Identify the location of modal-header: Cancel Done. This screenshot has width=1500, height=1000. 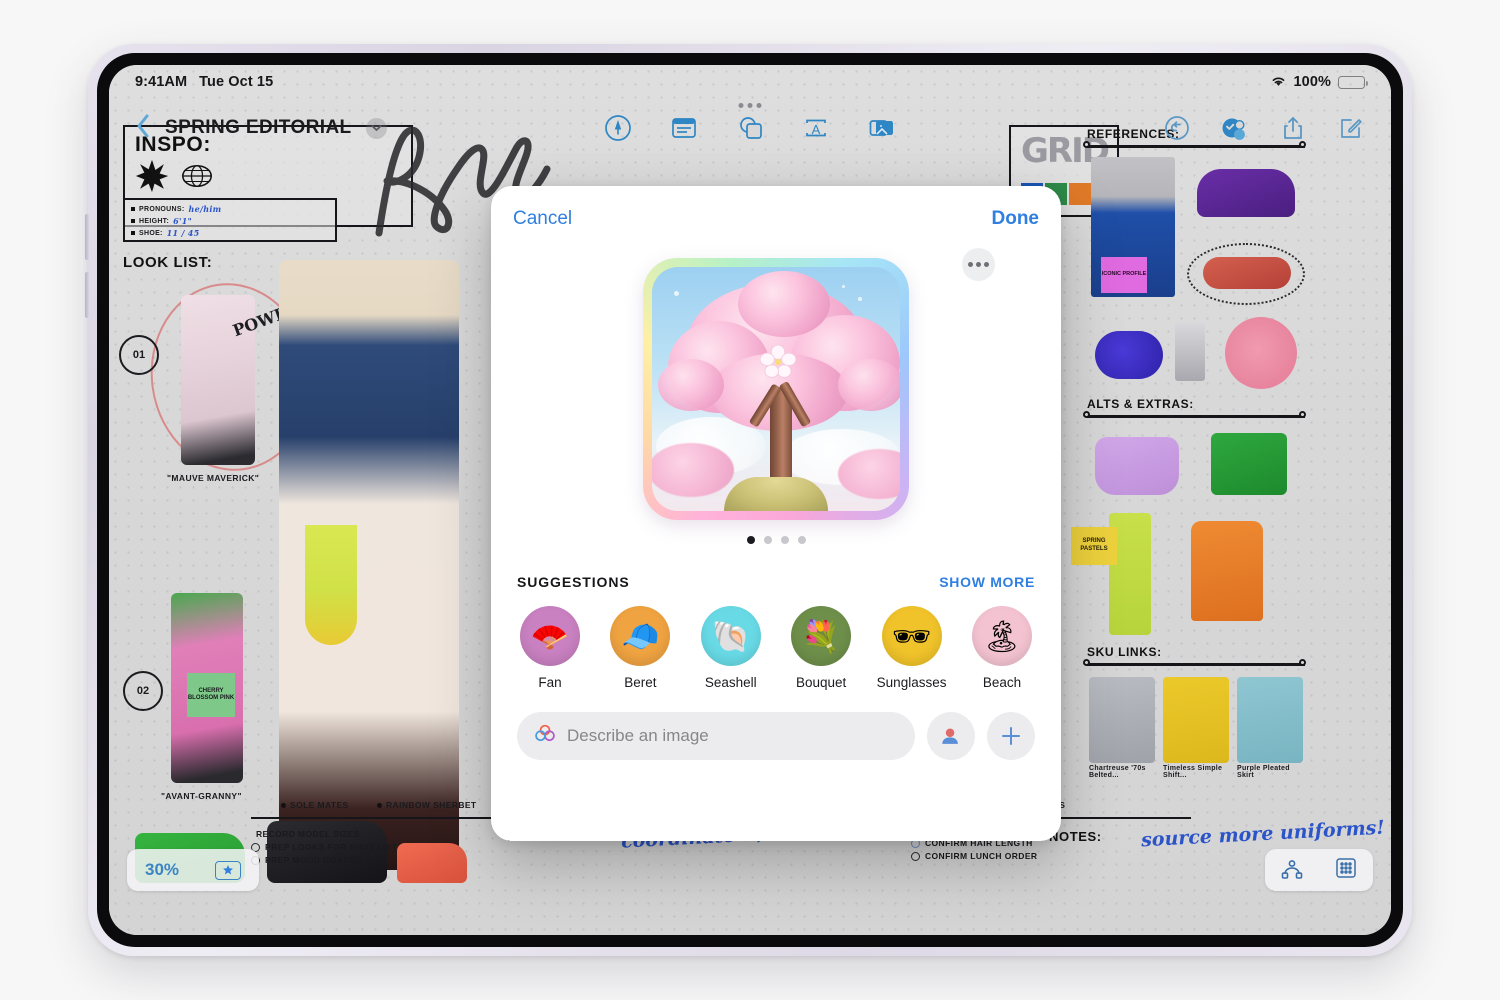
(776, 219).